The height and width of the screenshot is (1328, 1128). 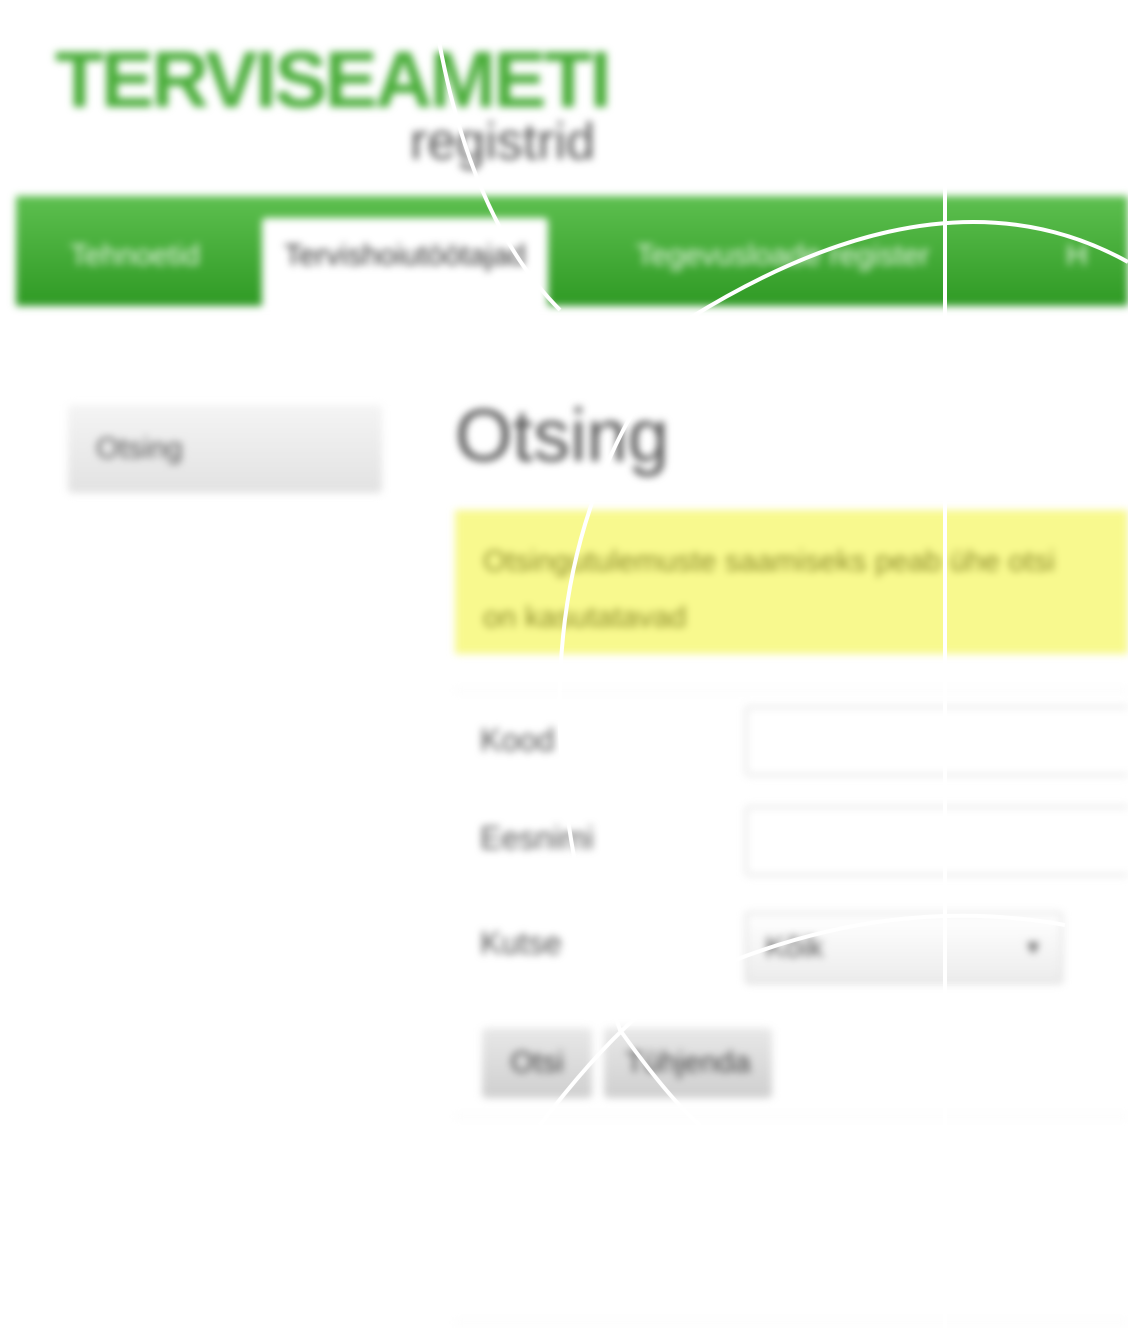 What do you see at coordinates (562, 435) in the screenshot?
I see `page-title: Otsing` at bounding box center [562, 435].